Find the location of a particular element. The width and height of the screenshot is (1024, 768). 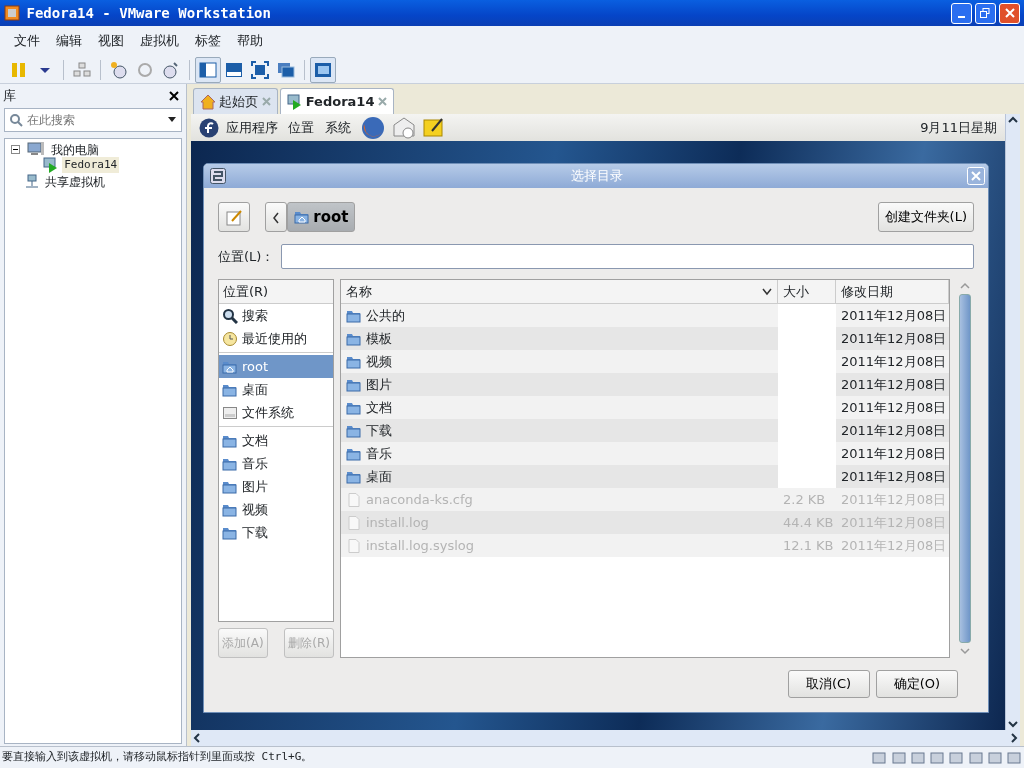

path-button: root is located at coordinates (321, 217).